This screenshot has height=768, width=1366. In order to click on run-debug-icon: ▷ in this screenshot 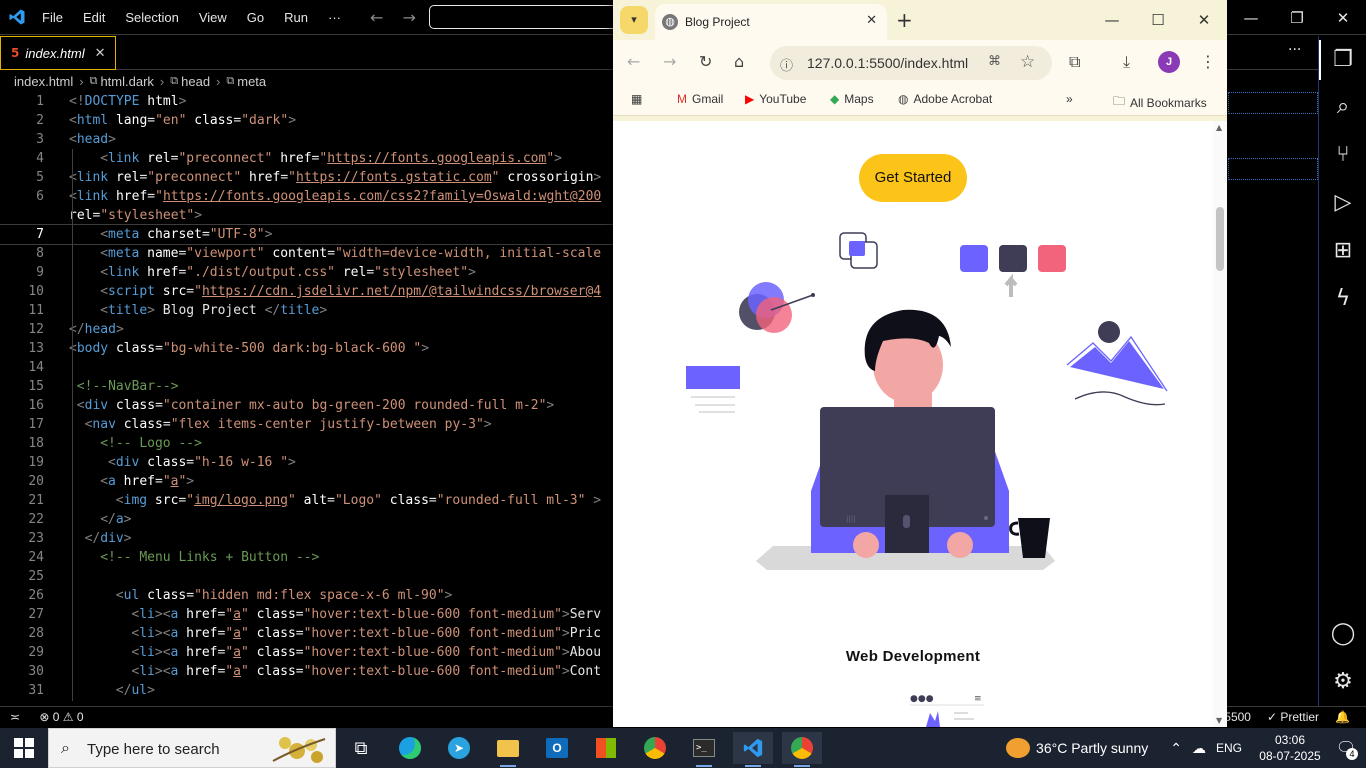, I will do `click(1343, 203)`.